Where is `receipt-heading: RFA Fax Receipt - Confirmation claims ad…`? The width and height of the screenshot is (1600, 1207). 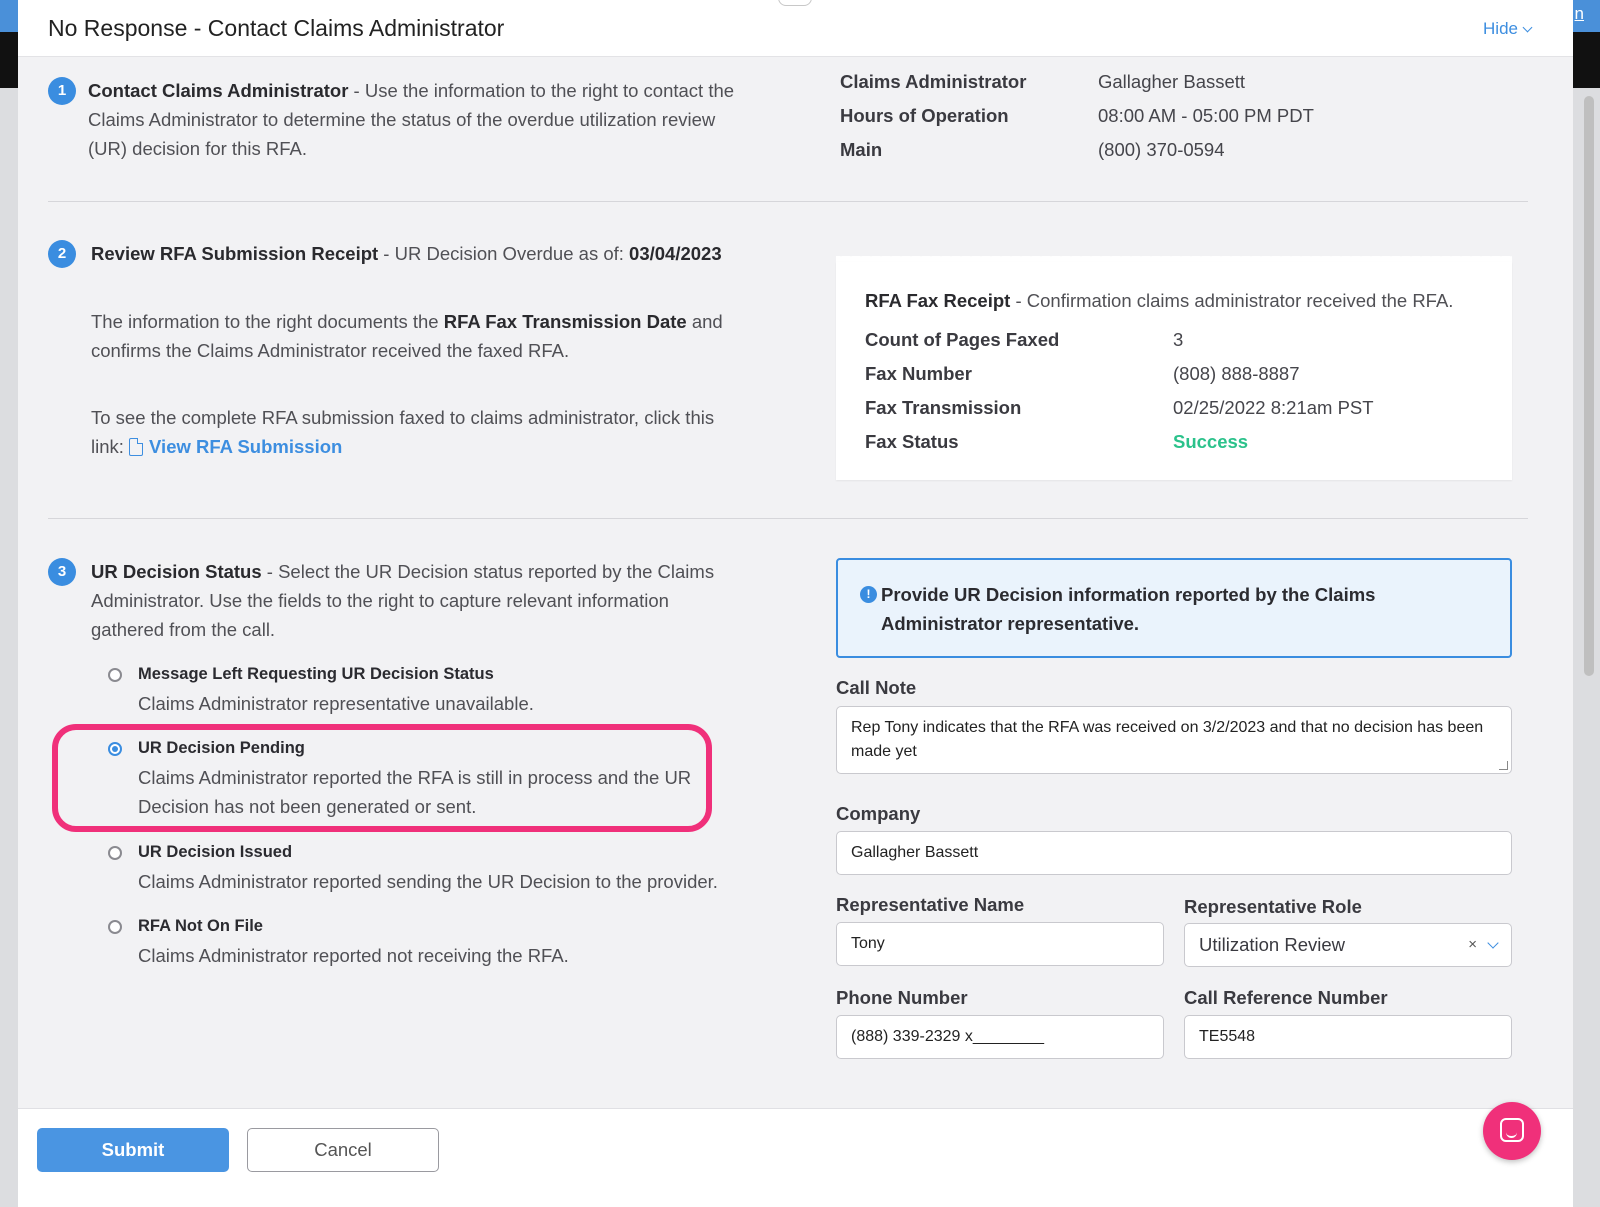 receipt-heading: RFA Fax Receipt - Confirmation claims ad… is located at coordinates (1159, 301).